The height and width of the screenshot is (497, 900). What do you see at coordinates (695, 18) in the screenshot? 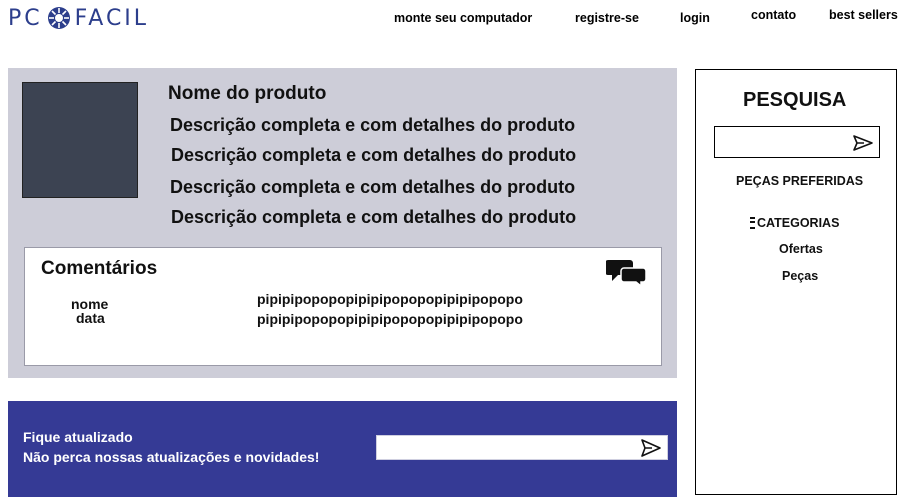
I see `nav-login: login` at bounding box center [695, 18].